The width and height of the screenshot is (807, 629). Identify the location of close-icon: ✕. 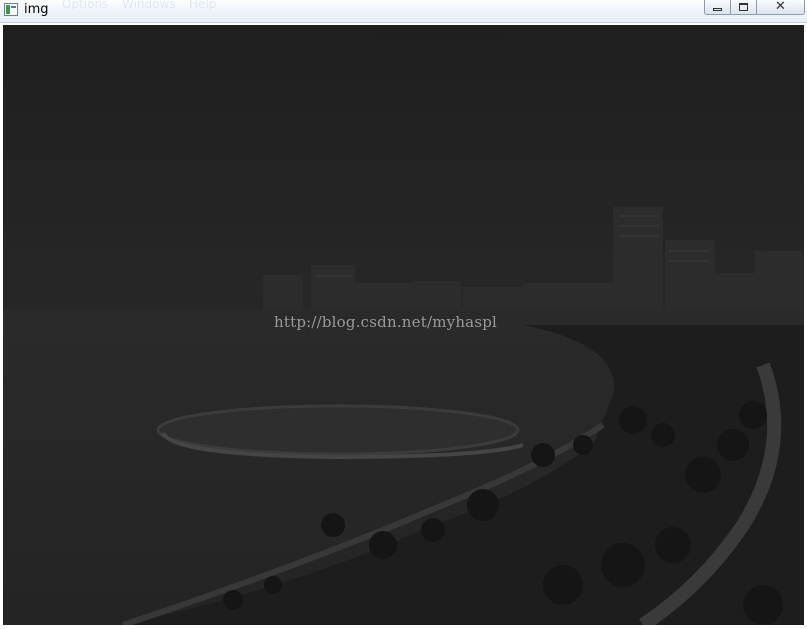
(780, 7).